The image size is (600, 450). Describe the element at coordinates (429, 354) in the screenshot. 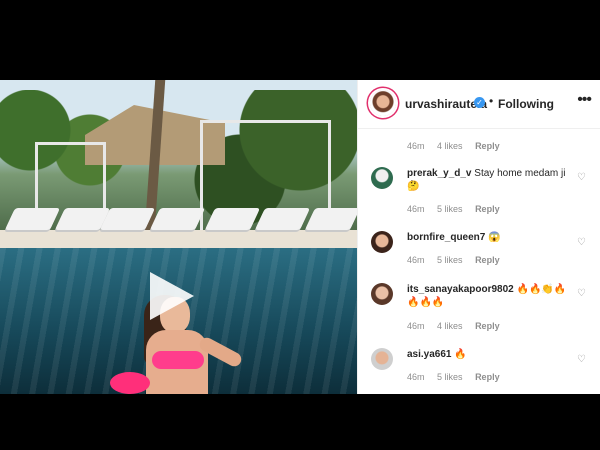

I see `comment-username: asi.ya661` at that location.